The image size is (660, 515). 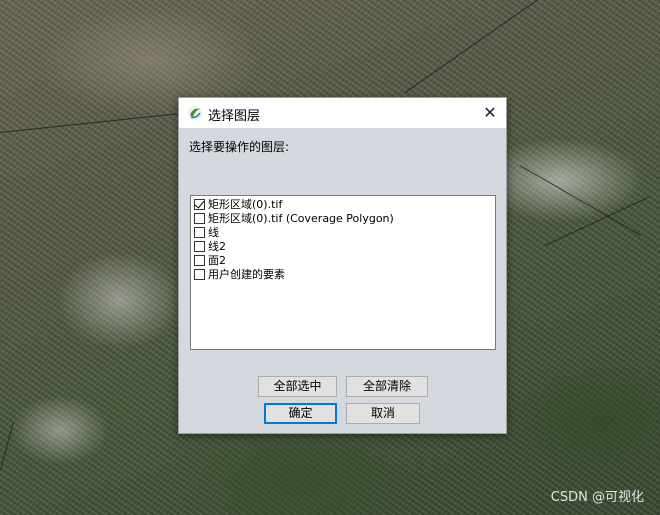 What do you see at coordinates (383, 413) in the screenshot?
I see `cancel-button: 取消` at bounding box center [383, 413].